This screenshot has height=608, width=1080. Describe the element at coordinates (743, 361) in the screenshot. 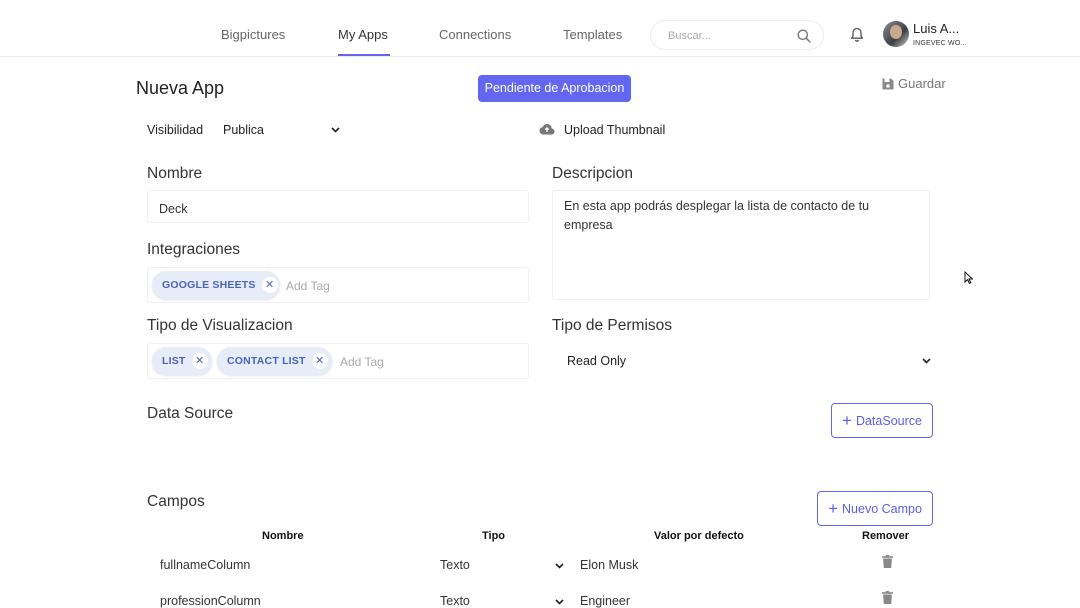

I see `permissions-select: Read Only` at that location.